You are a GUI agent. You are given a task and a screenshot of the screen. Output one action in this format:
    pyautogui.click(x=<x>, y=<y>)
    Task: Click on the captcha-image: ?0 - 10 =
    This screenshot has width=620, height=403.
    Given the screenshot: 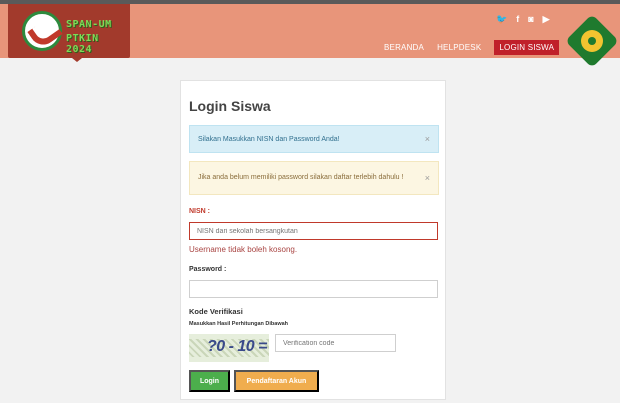 What is the action you would take?
    pyautogui.click(x=229, y=348)
    